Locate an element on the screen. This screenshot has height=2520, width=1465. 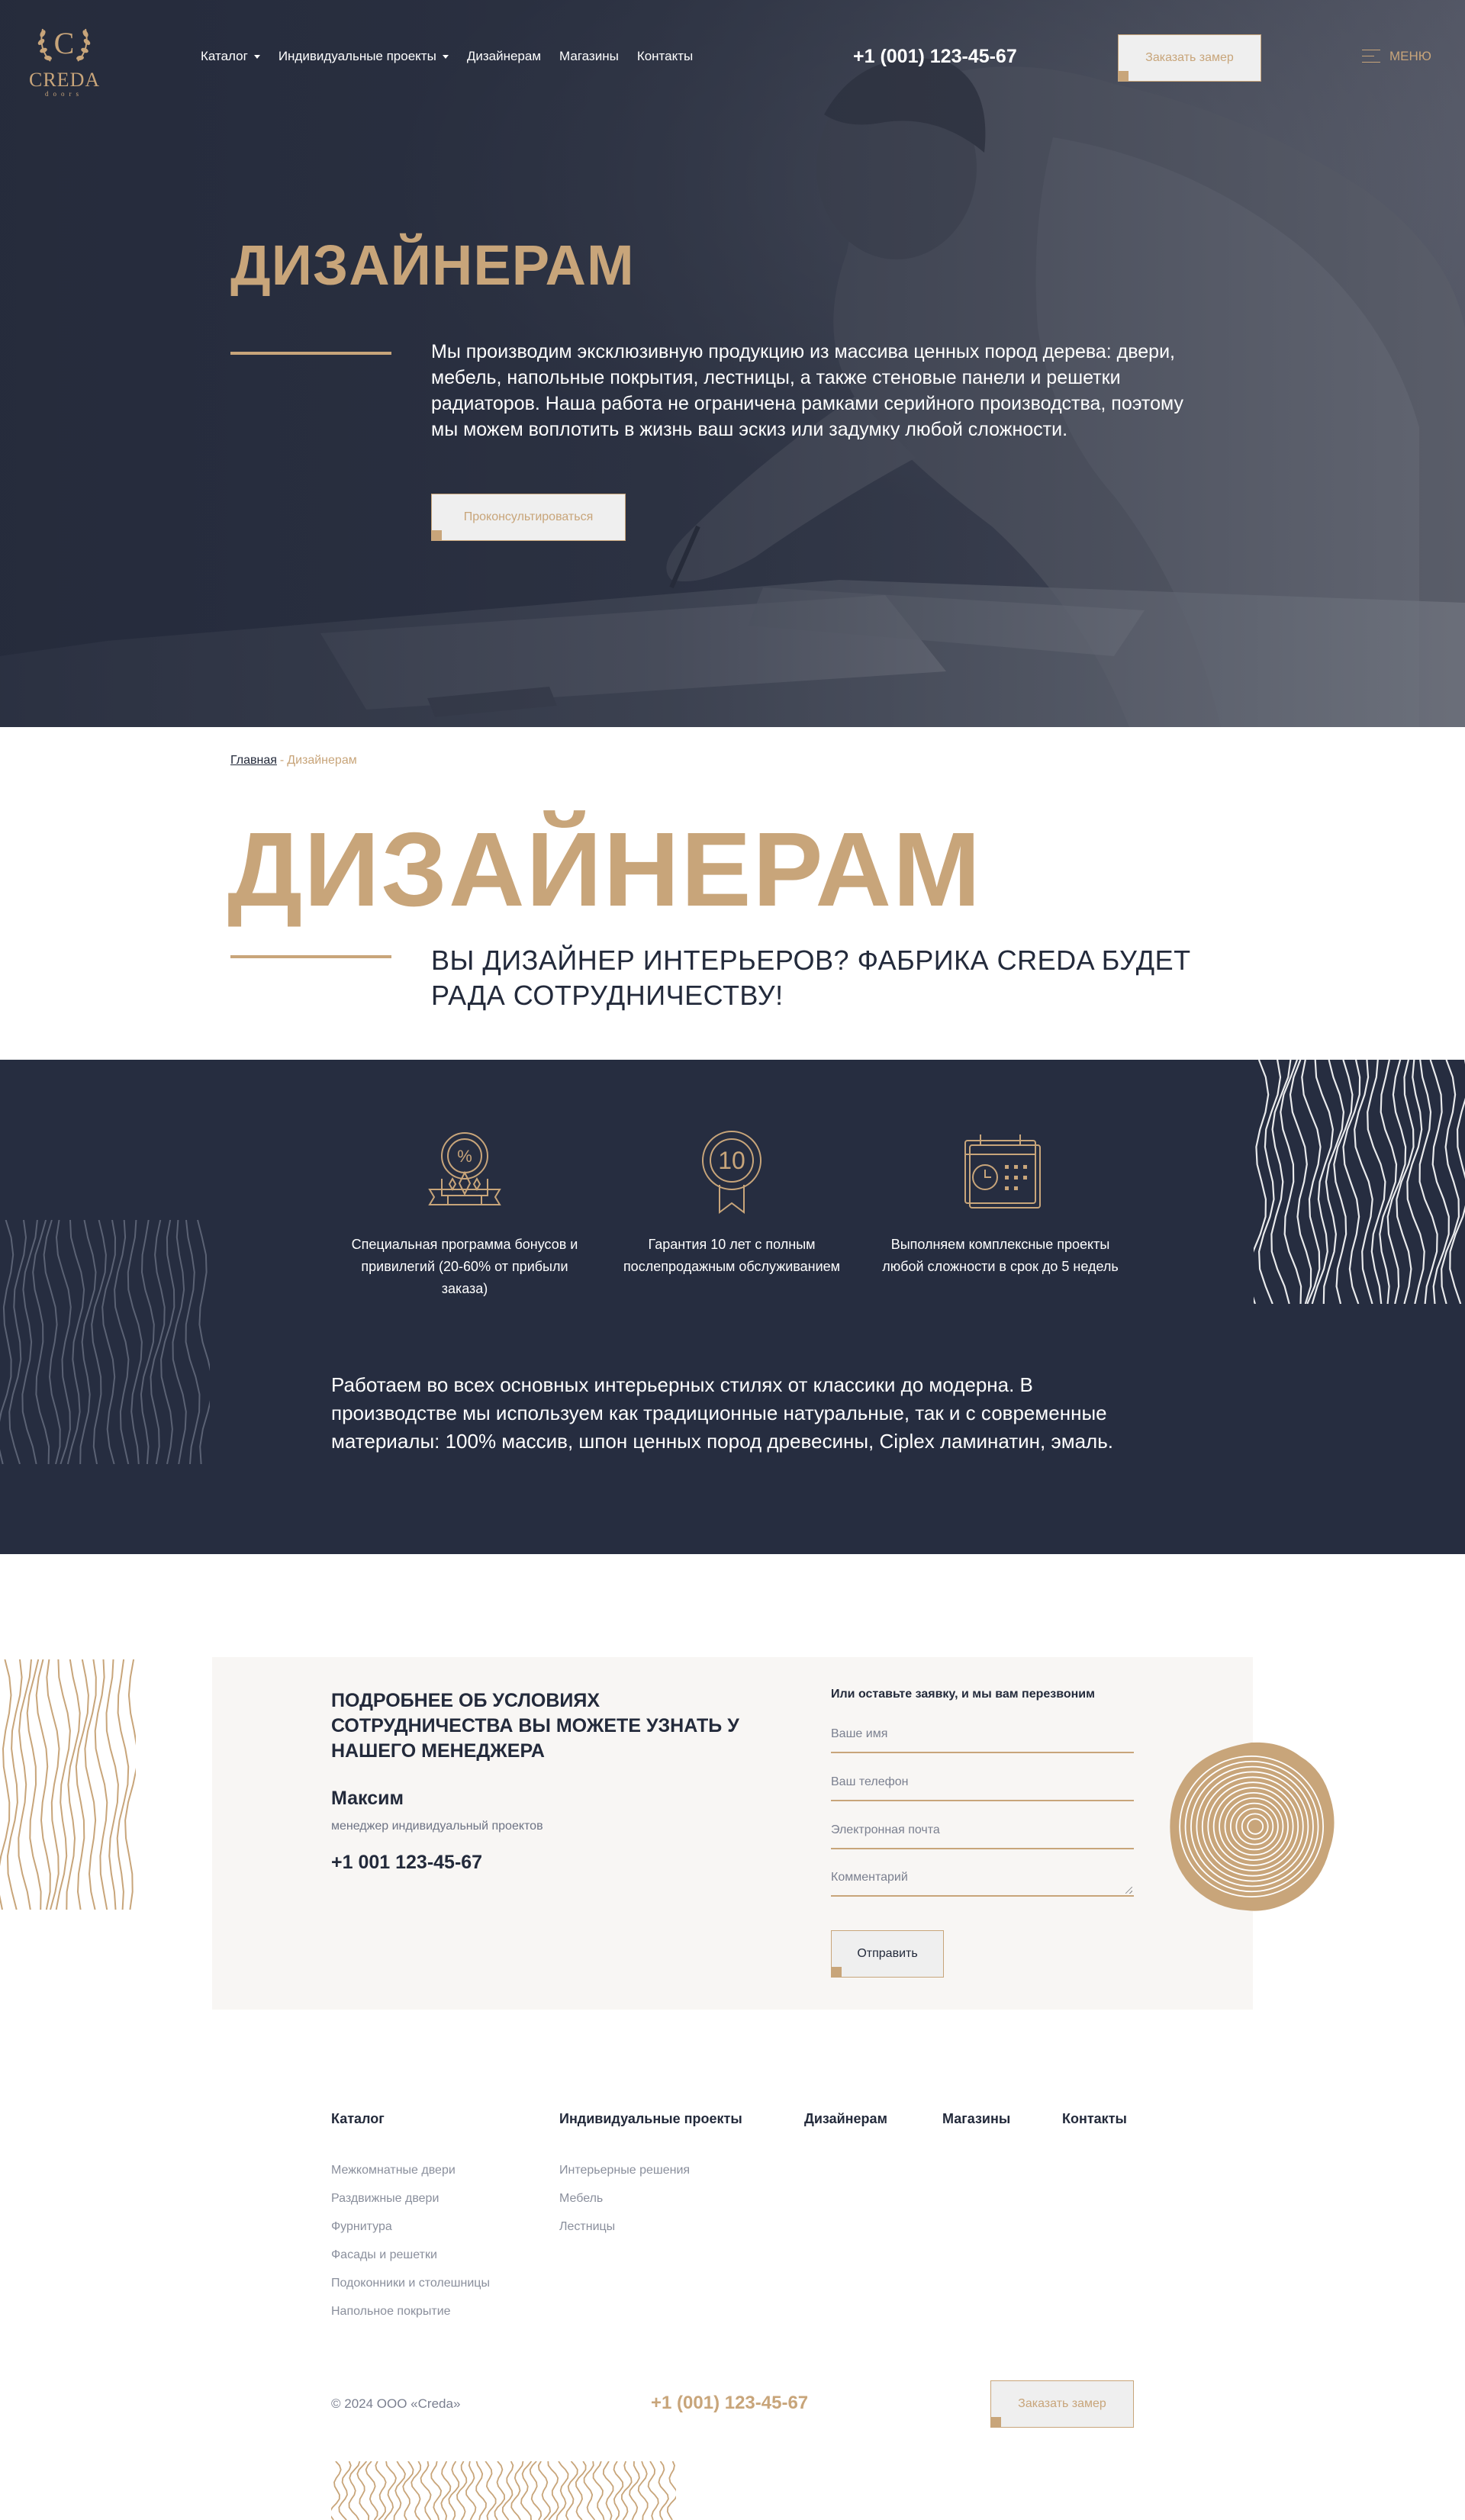
consult-button: Проконсультироваться is located at coordinates (528, 518).